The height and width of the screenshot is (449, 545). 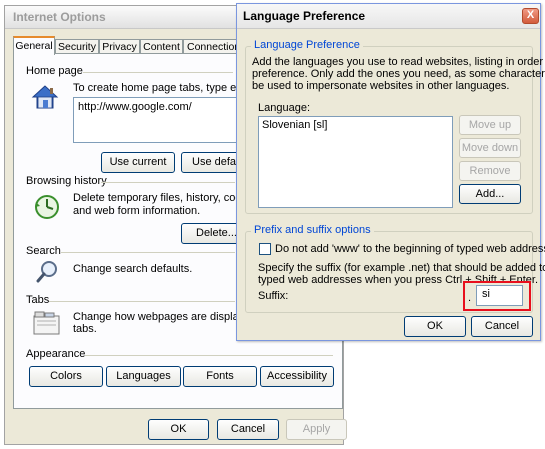 I want to click on io-ok-button: OK, so click(x=178, y=429).